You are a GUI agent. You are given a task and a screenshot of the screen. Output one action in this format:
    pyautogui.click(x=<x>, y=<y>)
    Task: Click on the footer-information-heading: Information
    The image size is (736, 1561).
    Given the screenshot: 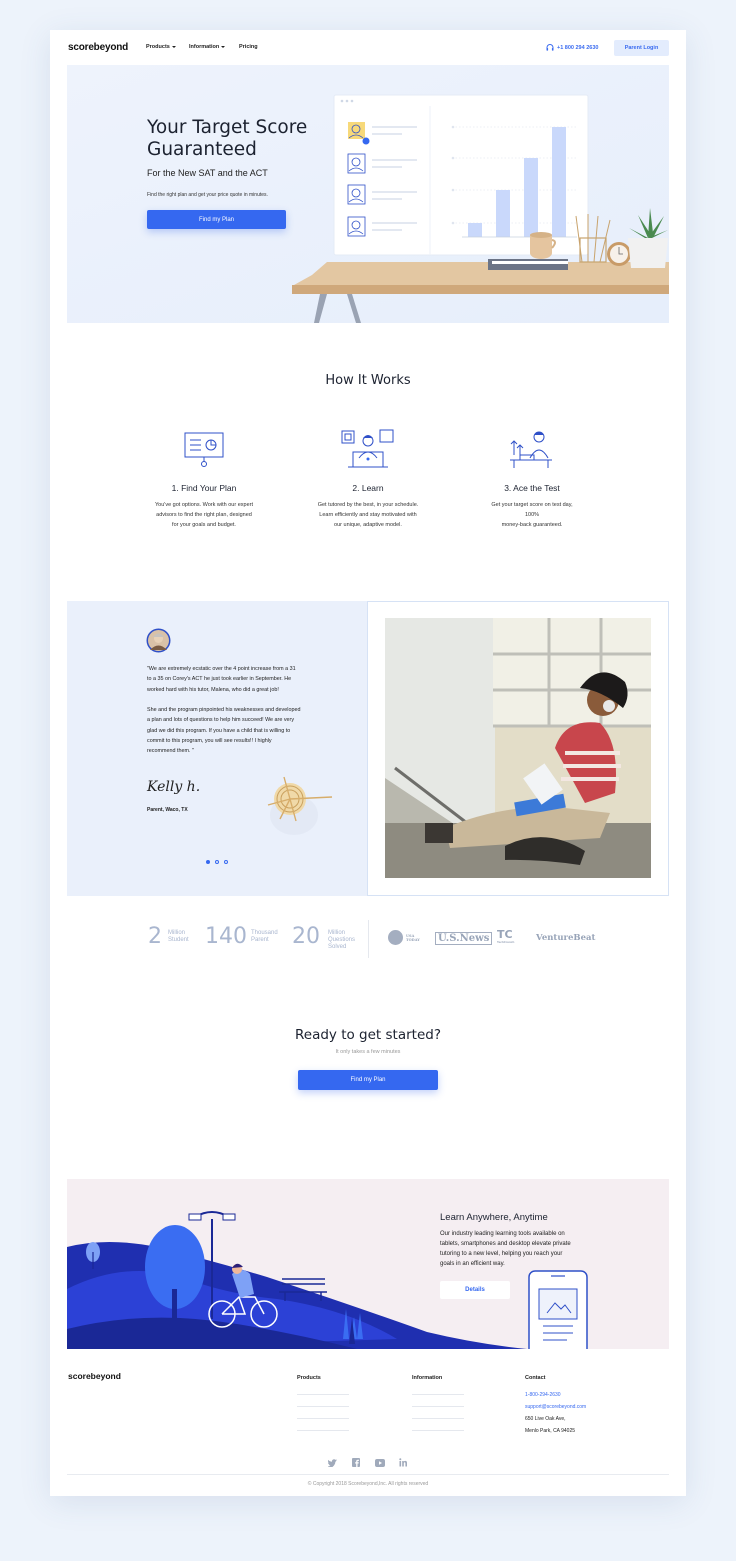 What is the action you would take?
    pyautogui.click(x=427, y=1378)
    